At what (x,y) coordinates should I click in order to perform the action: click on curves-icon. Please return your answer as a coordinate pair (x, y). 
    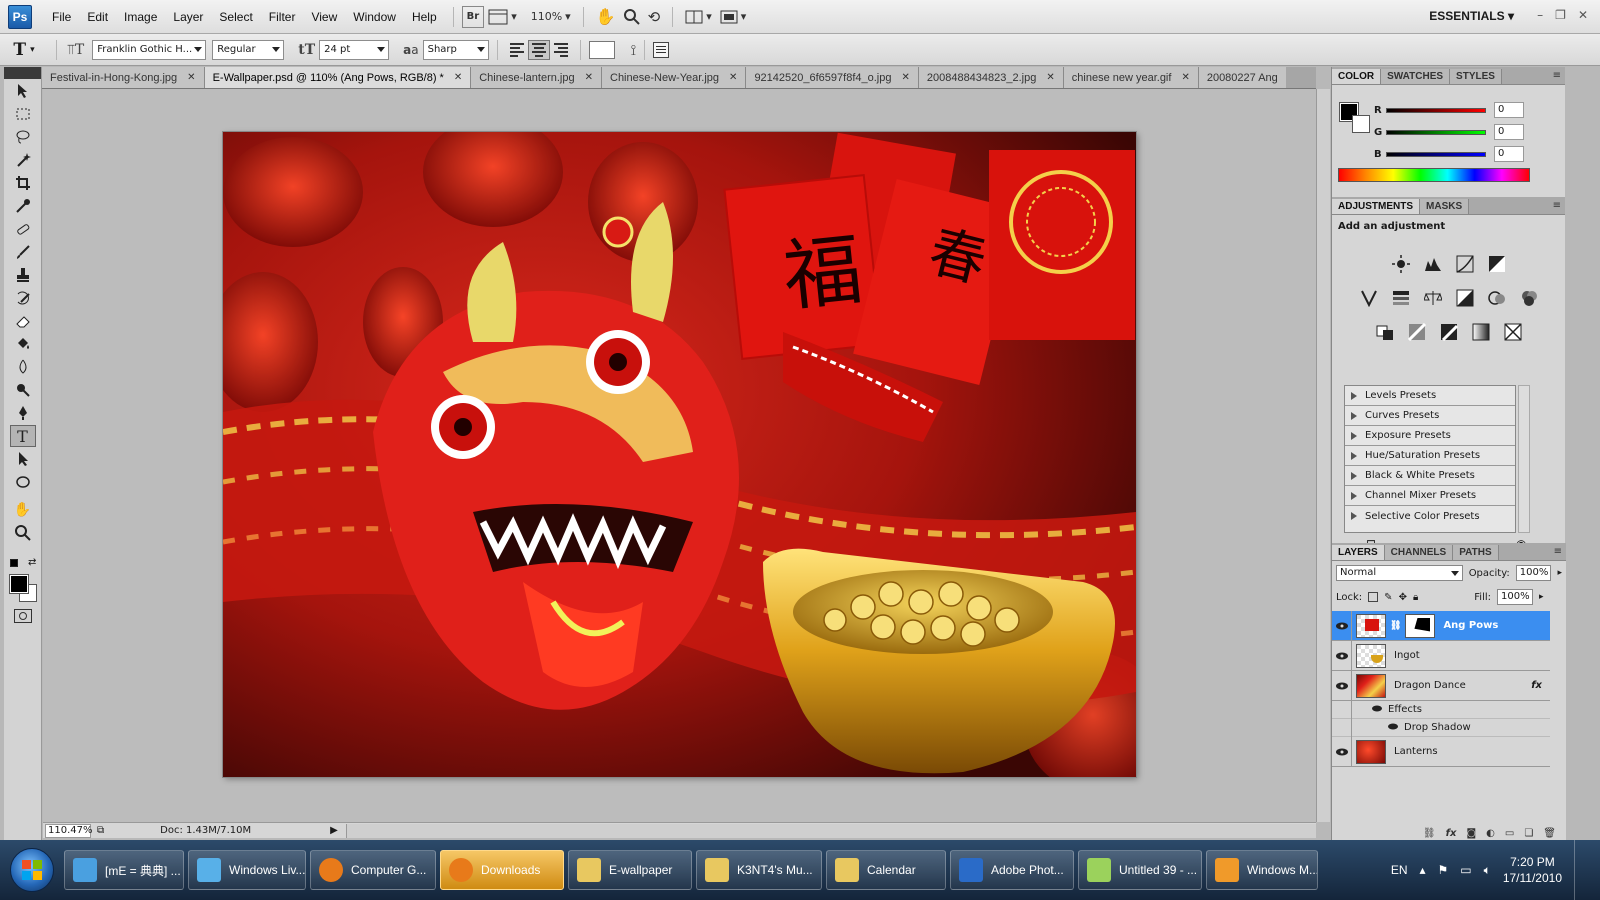
    Looking at the image, I should click on (1465, 264).